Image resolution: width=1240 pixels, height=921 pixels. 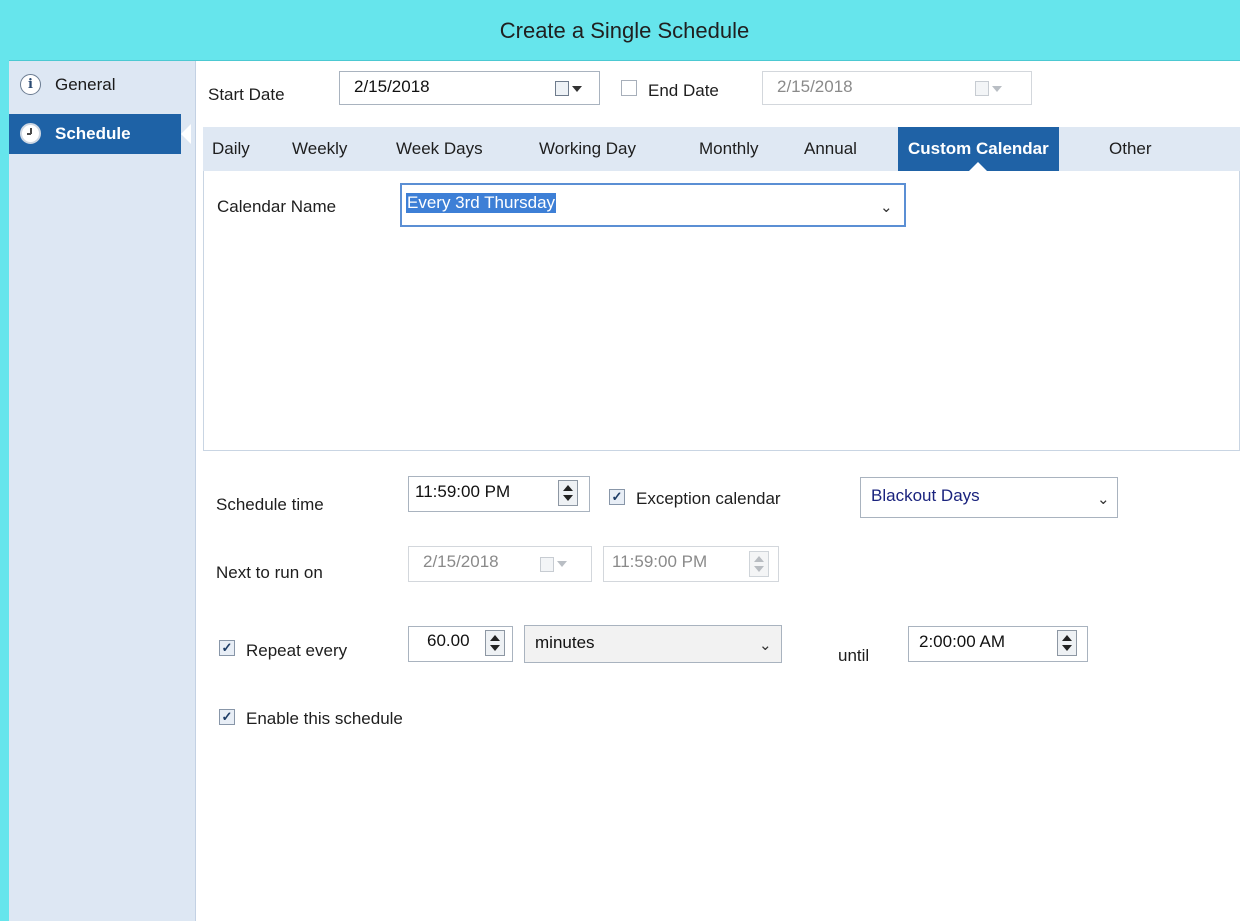 What do you see at coordinates (324, 718) in the screenshot?
I see `enable-schedule-label: Enable this schedule` at bounding box center [324, 718].